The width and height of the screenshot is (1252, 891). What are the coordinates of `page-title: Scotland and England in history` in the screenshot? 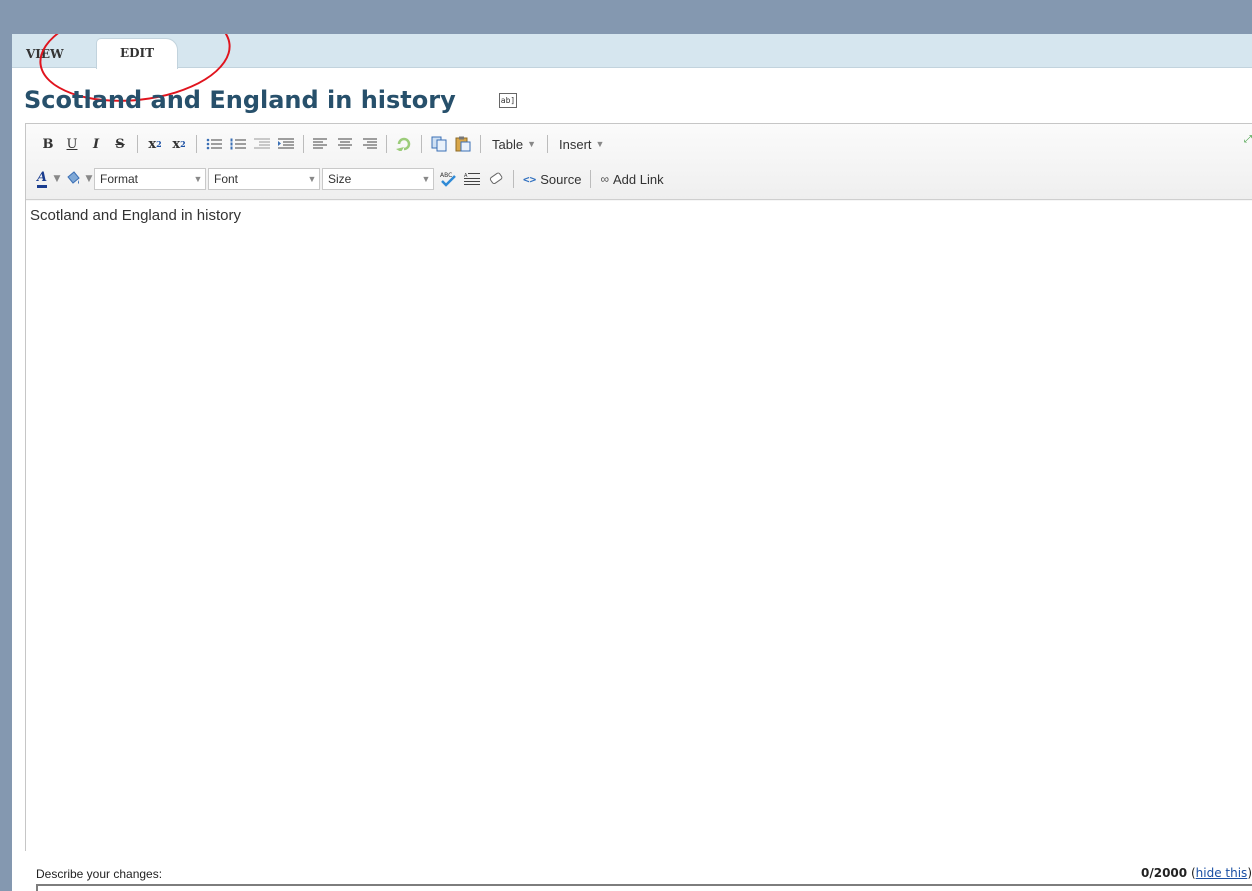 It's located at (240, 100).